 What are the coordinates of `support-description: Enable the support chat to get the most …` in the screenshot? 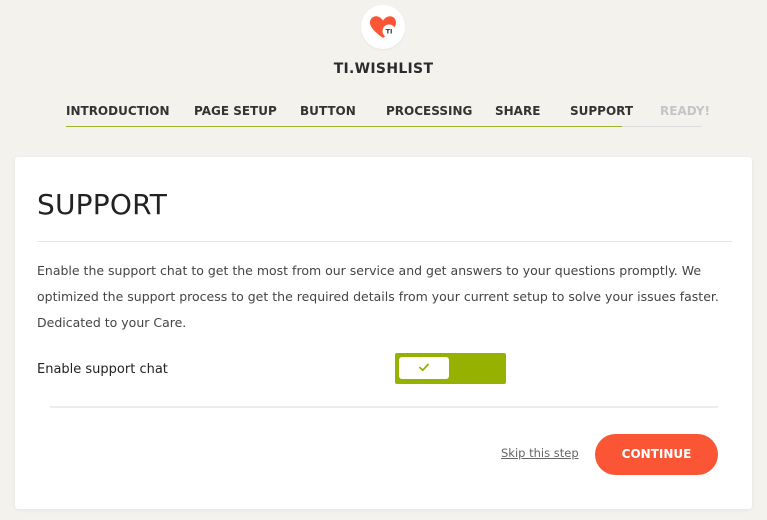 It's located at (378, 296).